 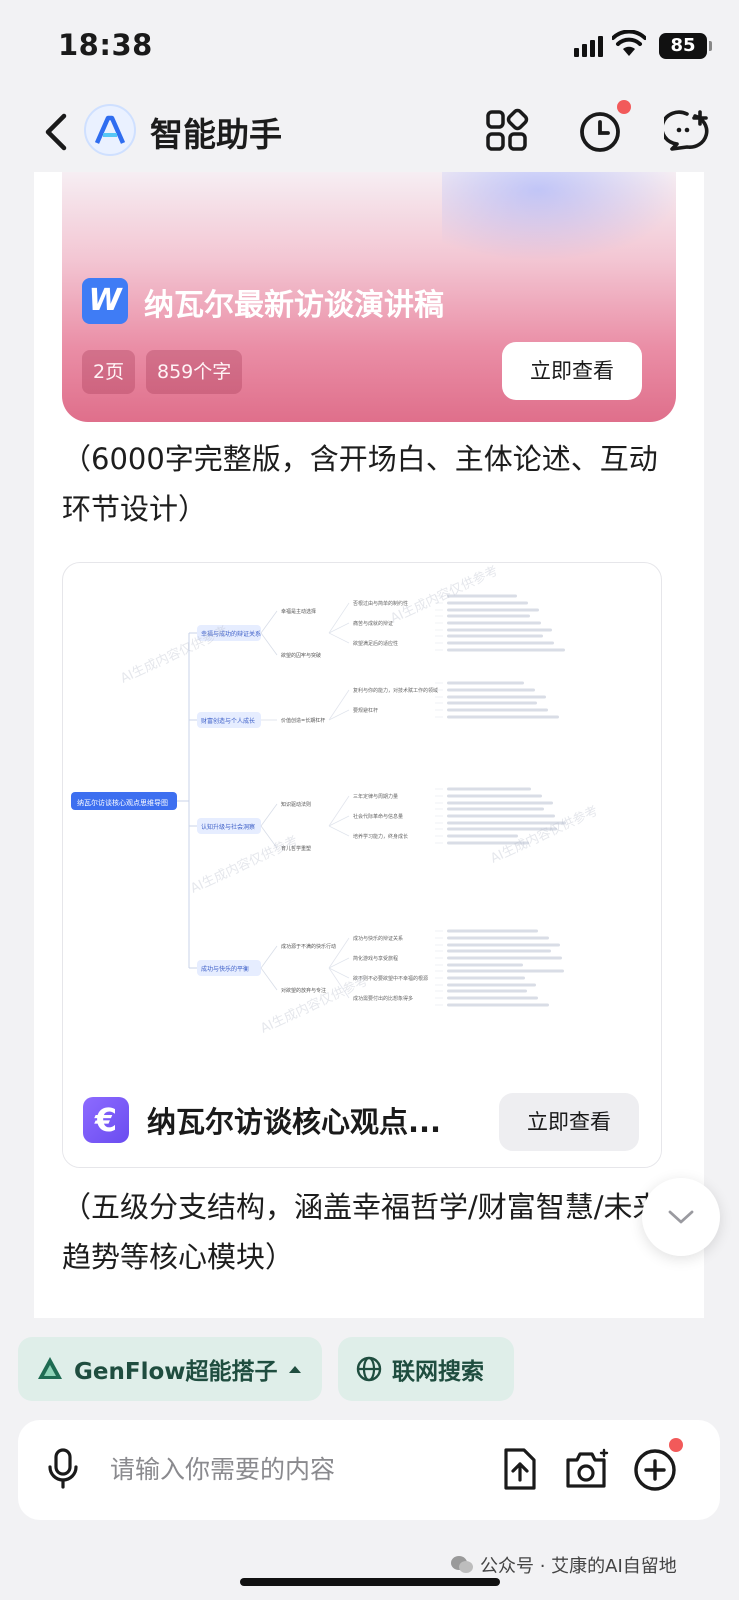 I want to click on globe-icon, so click(x=369, y=1369).